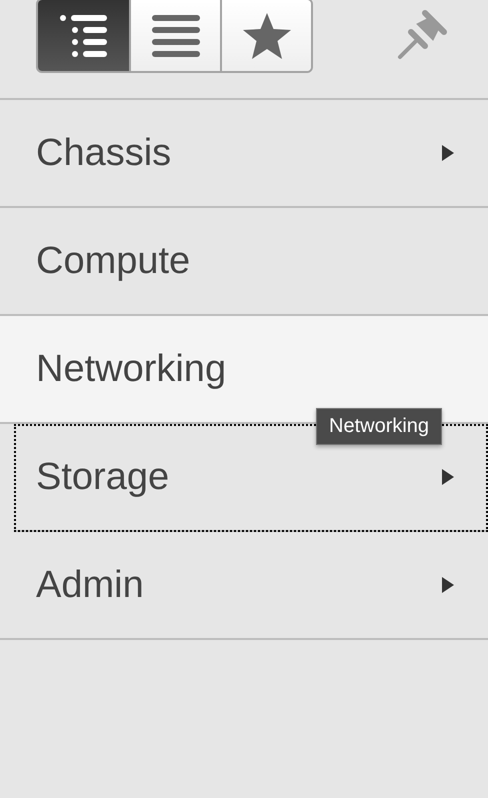 The width and height of the screenshot is (488, 798). I want to click on star-icon, so click(267, 36).